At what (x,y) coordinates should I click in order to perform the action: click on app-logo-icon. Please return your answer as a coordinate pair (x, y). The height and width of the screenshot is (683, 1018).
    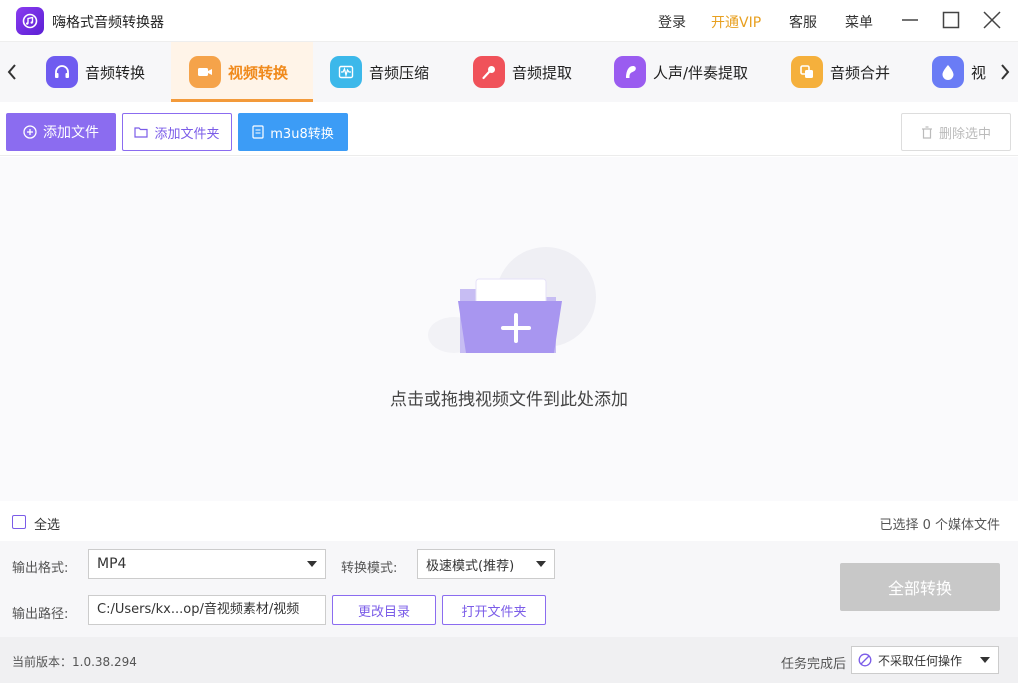
    Looking at the image, I should click on (30, 21).